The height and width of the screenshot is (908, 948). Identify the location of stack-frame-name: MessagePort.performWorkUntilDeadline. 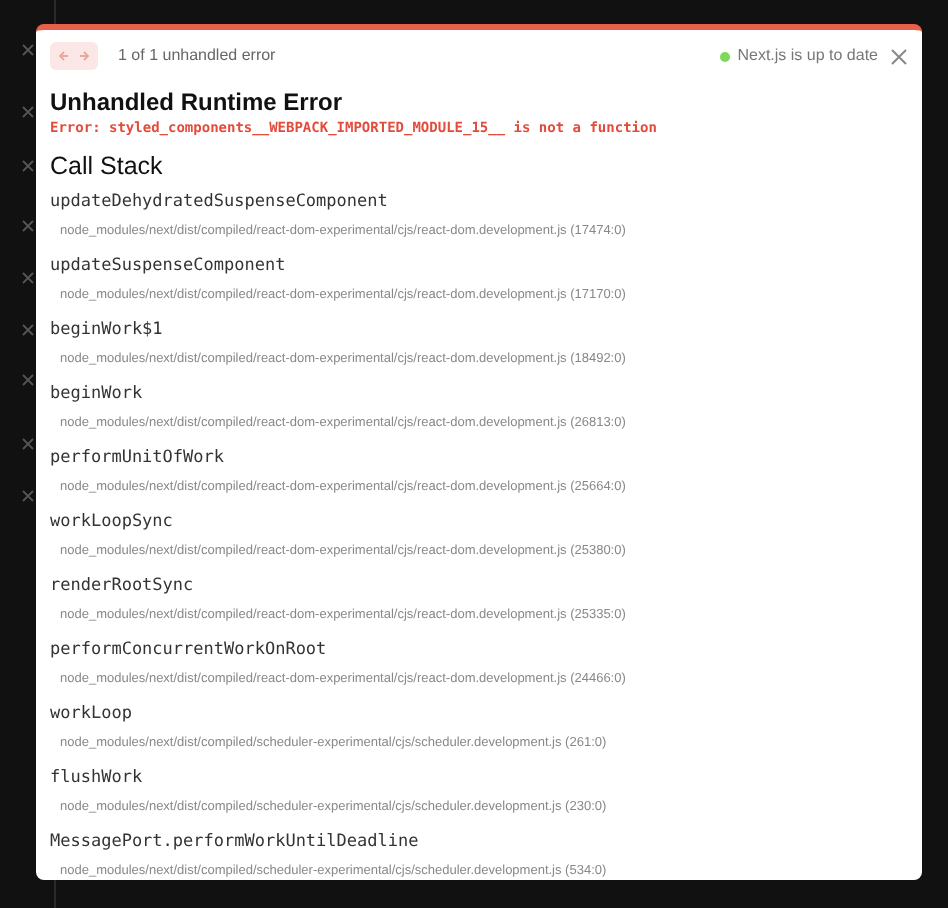
(235, 841).